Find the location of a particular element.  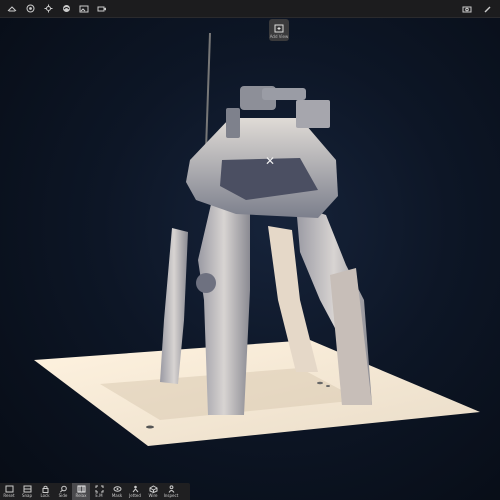

pen-icon is located at coordinates (487, 8).